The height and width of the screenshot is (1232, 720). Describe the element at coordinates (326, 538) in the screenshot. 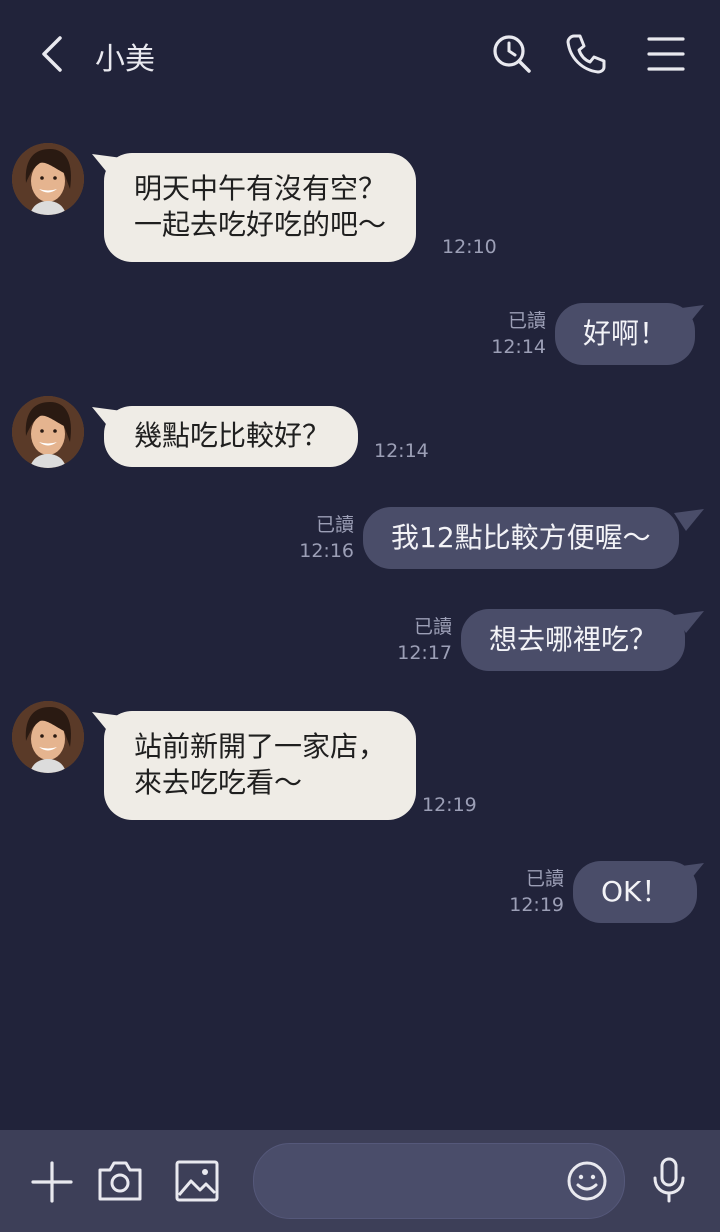

I see `read-receipt: 已讀 12:16` at that location.